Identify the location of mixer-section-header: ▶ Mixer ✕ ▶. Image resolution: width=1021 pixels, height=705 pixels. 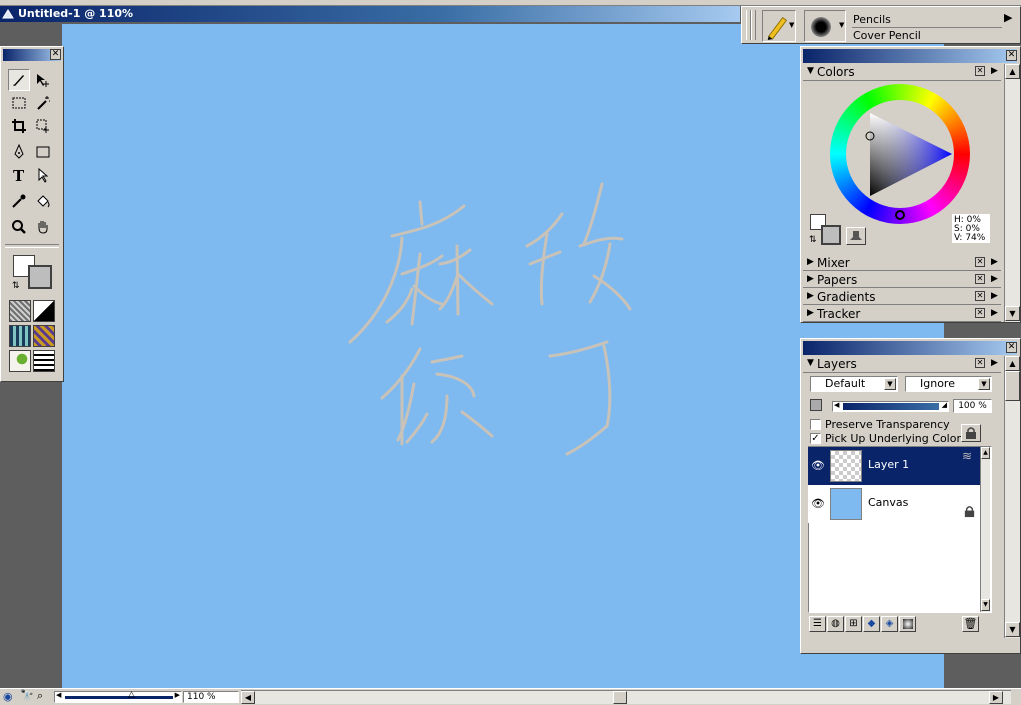
(902, 263).